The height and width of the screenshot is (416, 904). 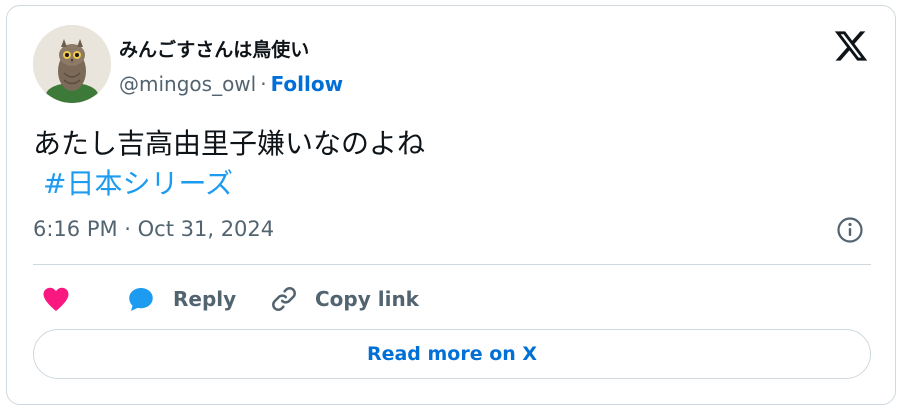 I want to click on tweet-timestamp: 6:16 PM · Oct 31, 2024, so click(x=153, y=229).